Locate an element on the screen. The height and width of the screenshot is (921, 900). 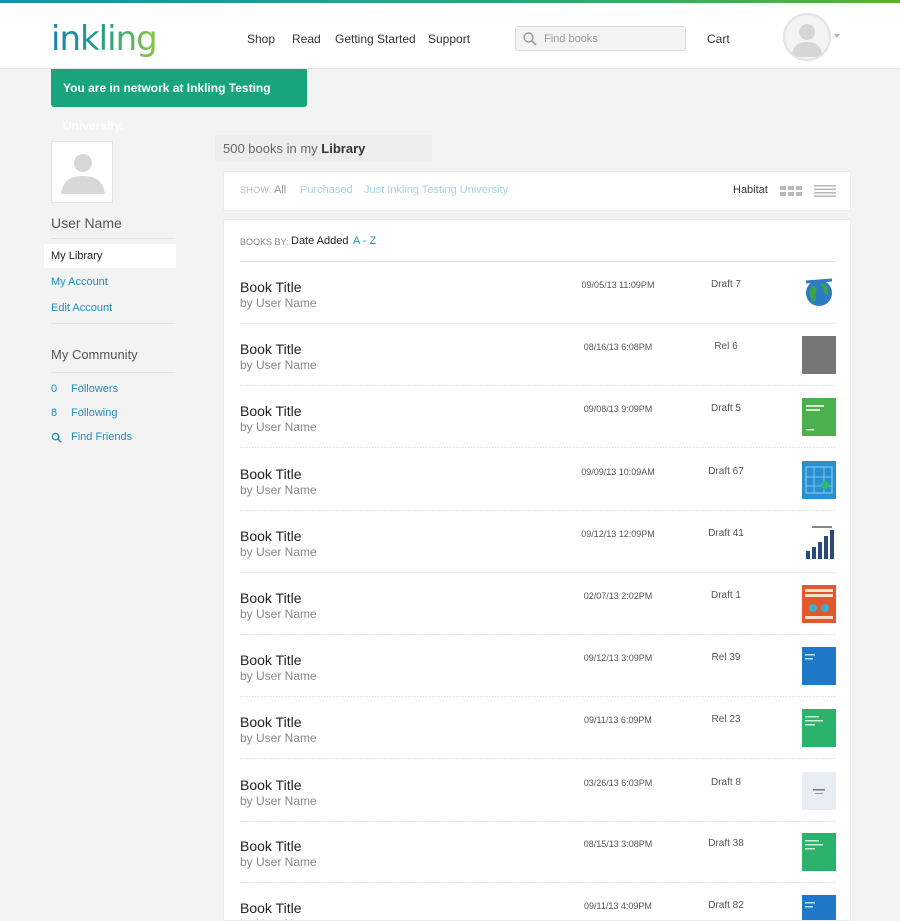
cart-link: Cart is located at coordinates (718, 39).